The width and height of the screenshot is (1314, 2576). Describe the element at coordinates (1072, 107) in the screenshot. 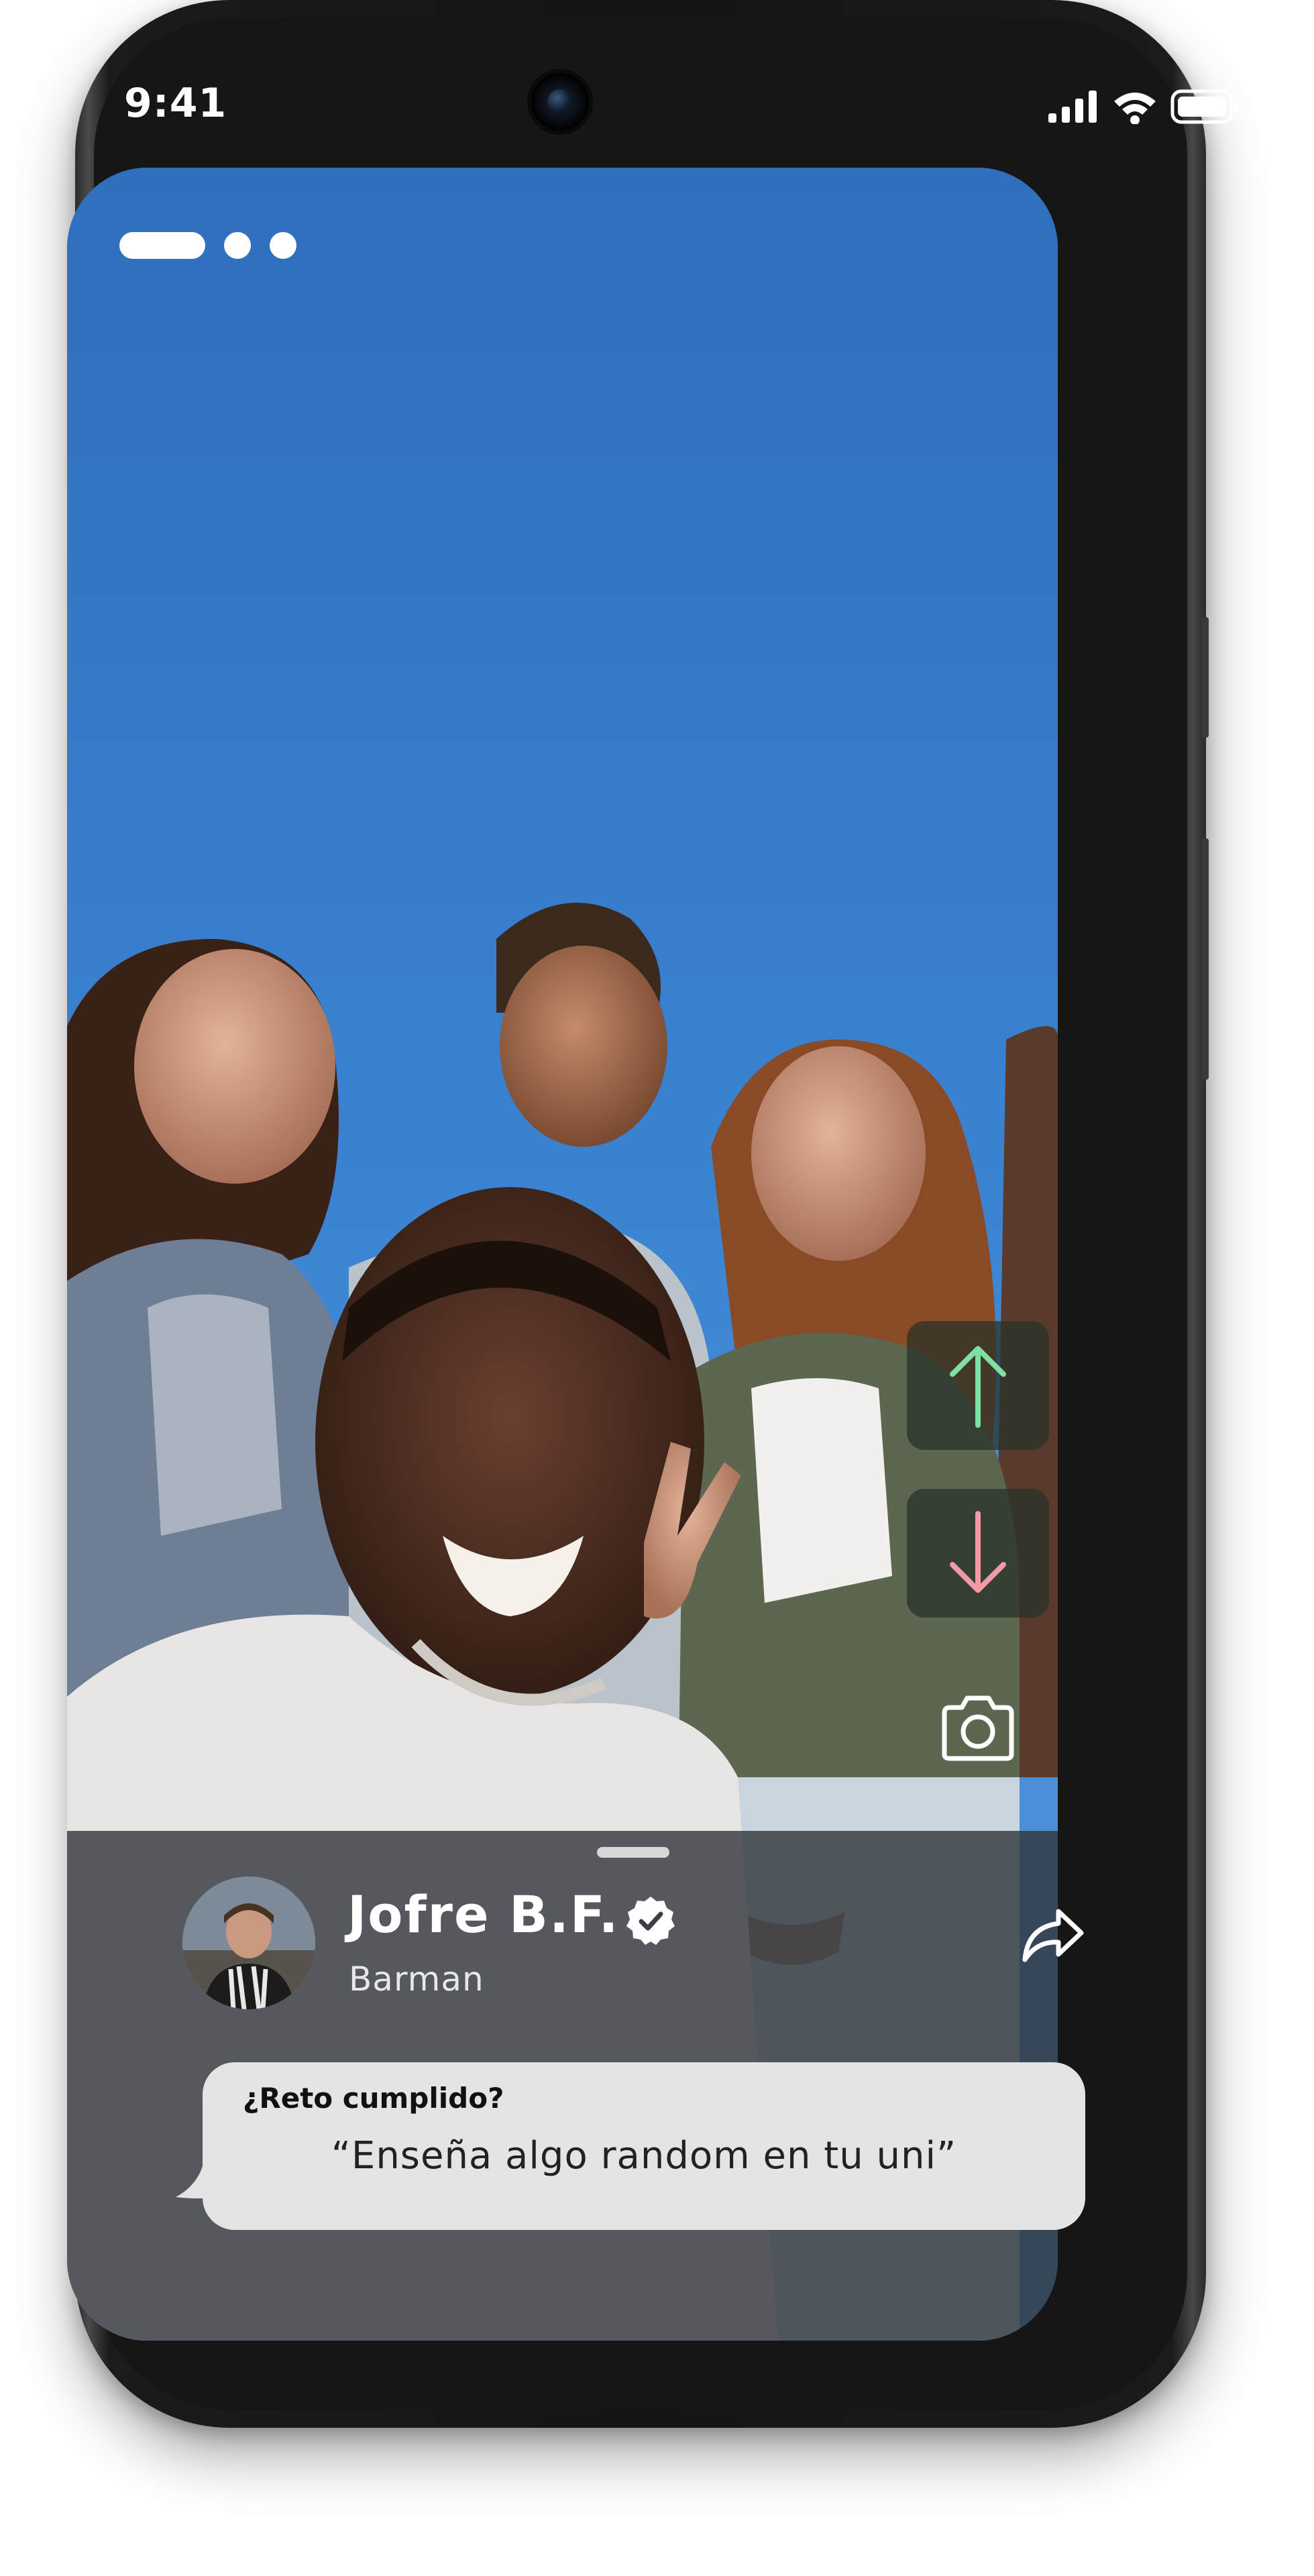

I see `cellular-signal-icon` at that location.